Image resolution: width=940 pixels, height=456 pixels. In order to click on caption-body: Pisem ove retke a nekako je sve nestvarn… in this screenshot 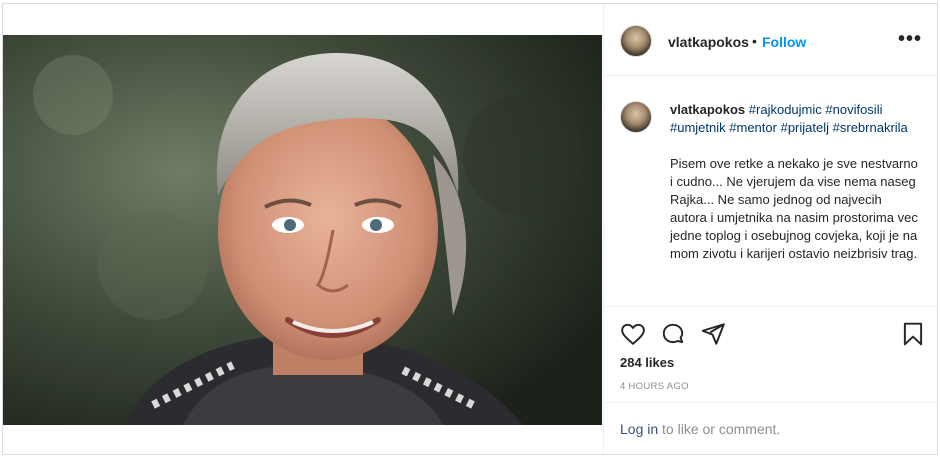, I will do `click(794, 208)`.